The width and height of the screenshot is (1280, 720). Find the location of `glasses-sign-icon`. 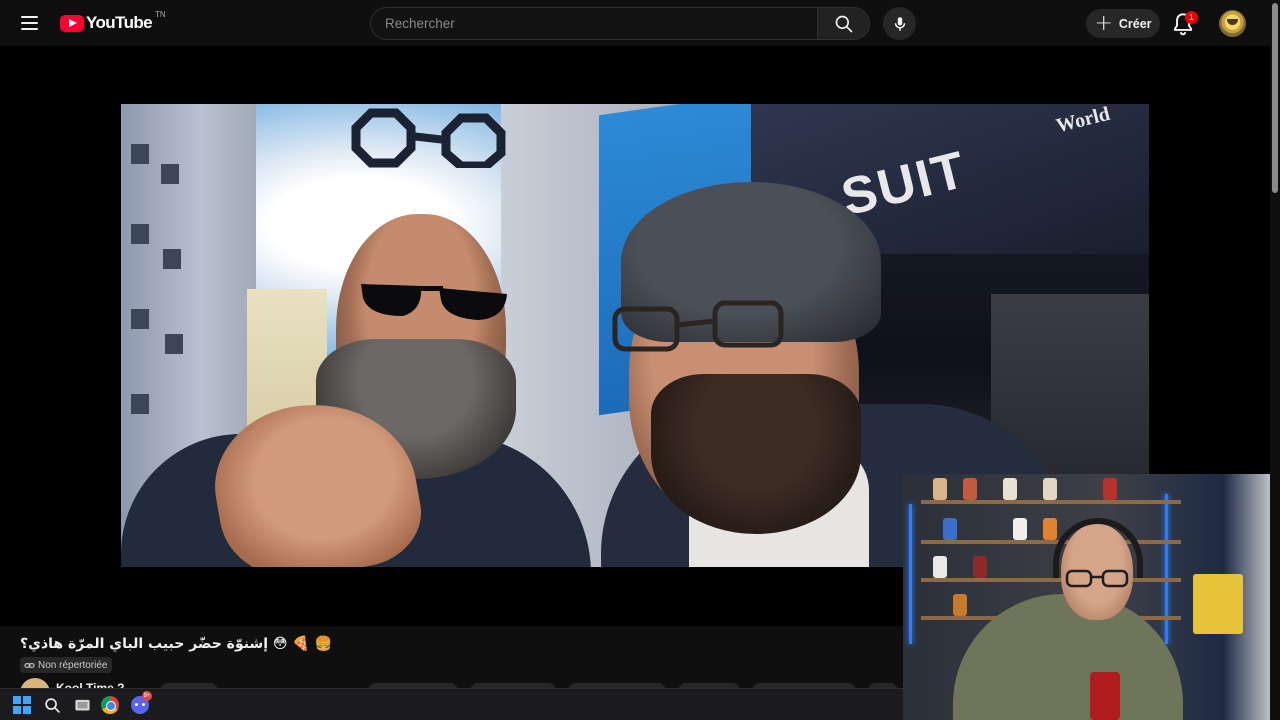

glasses-sign-icon is located at coordinates (428, 138).